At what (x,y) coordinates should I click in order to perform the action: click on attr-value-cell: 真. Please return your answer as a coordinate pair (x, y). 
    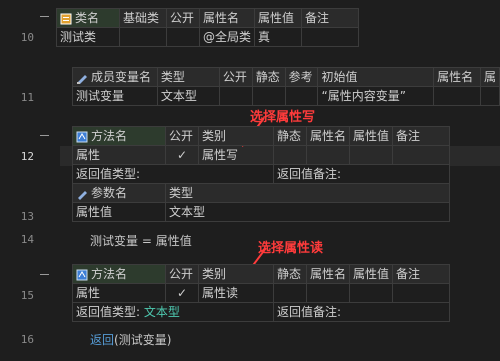
    Looking at the image, I should click on (278, 37).